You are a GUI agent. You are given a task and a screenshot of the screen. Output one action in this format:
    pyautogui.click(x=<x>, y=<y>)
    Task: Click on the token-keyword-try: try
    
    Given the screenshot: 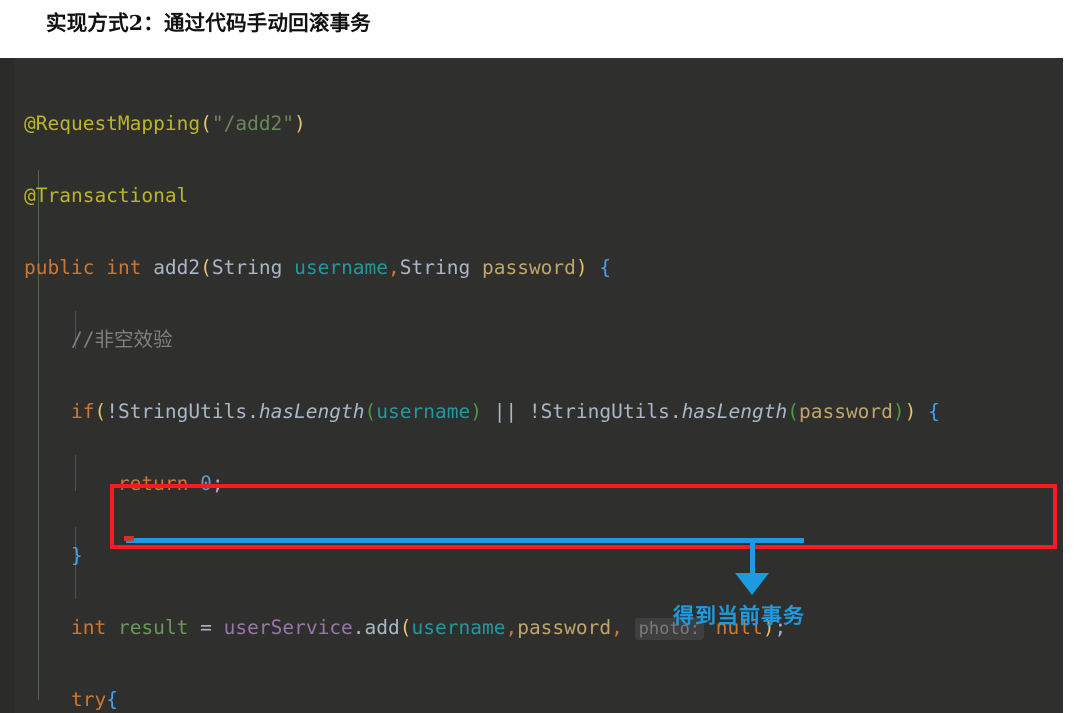 What is the action you would take?
    pyautogui.click(x=88, y=699)
    